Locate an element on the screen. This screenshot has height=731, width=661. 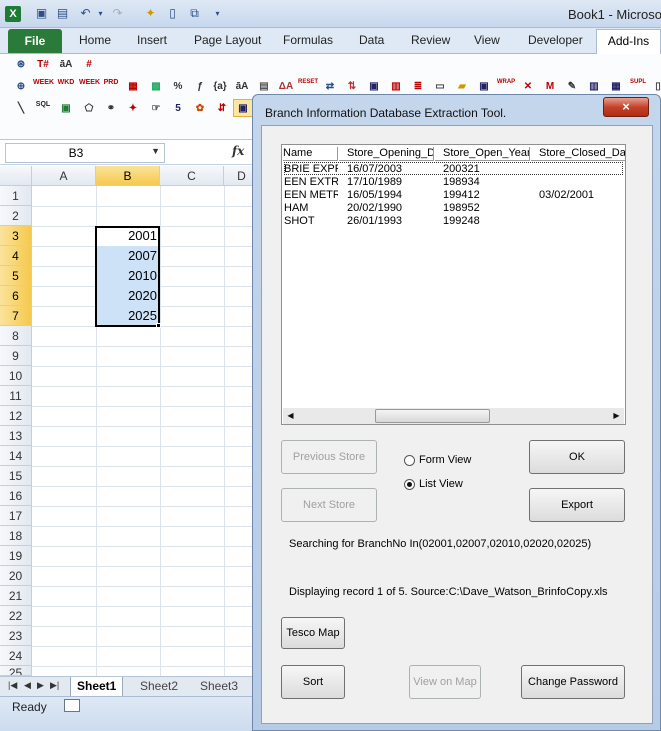
row-header-17: 17 is located at coordinates (16, 516).